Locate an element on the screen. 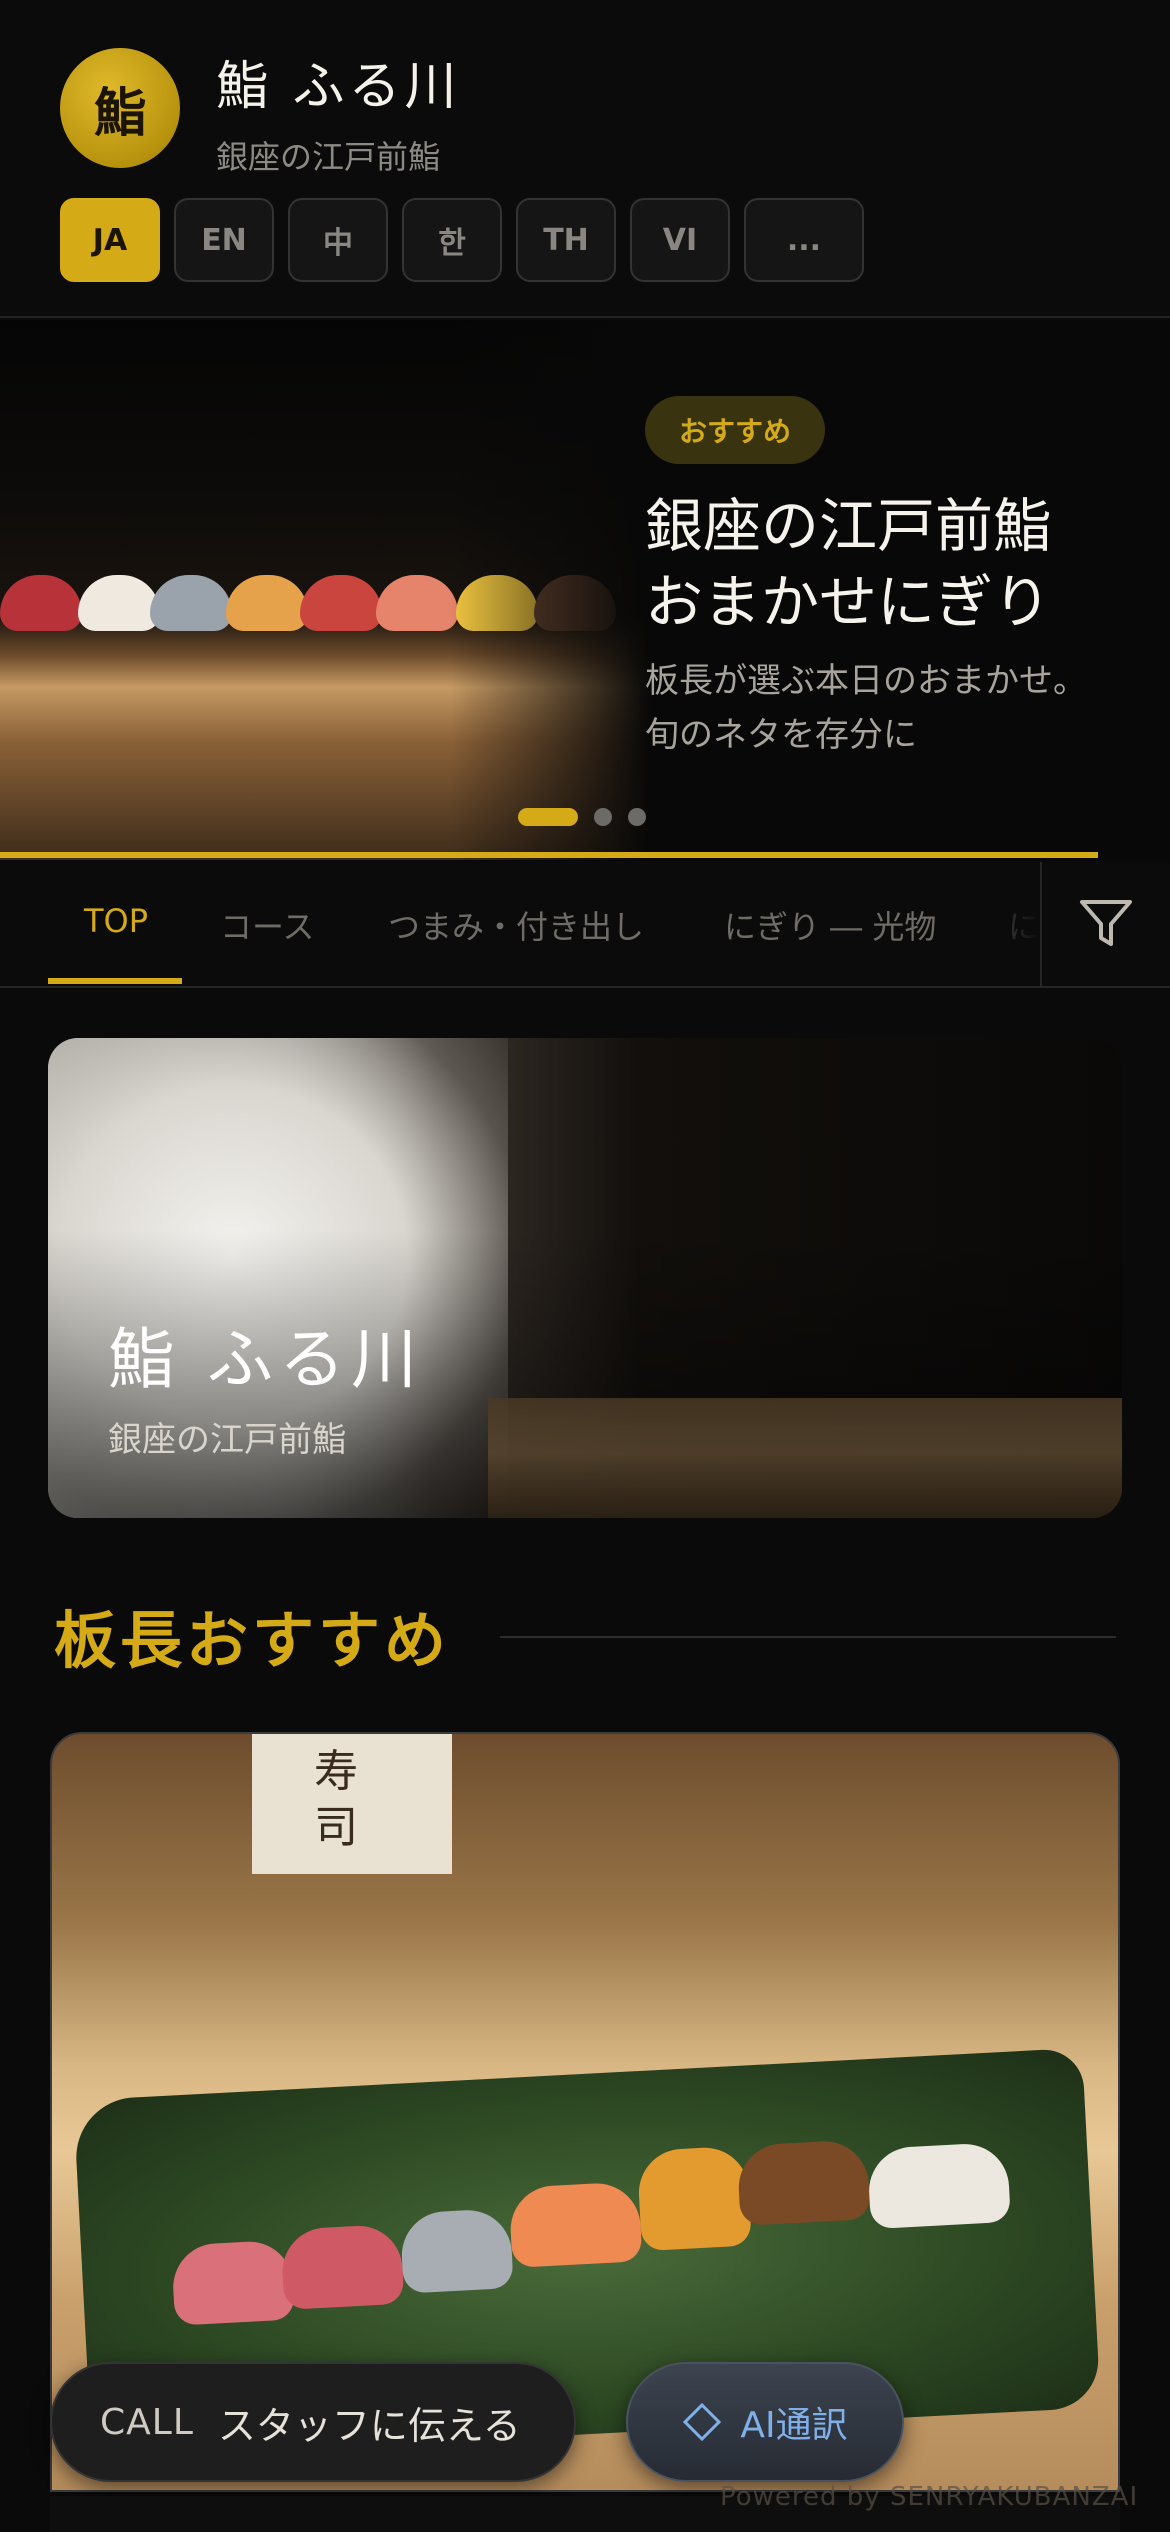 This screenshot has width=1170, height=2532. ai-translate-button: AI通訳 is located at coordinates (765, 2422).